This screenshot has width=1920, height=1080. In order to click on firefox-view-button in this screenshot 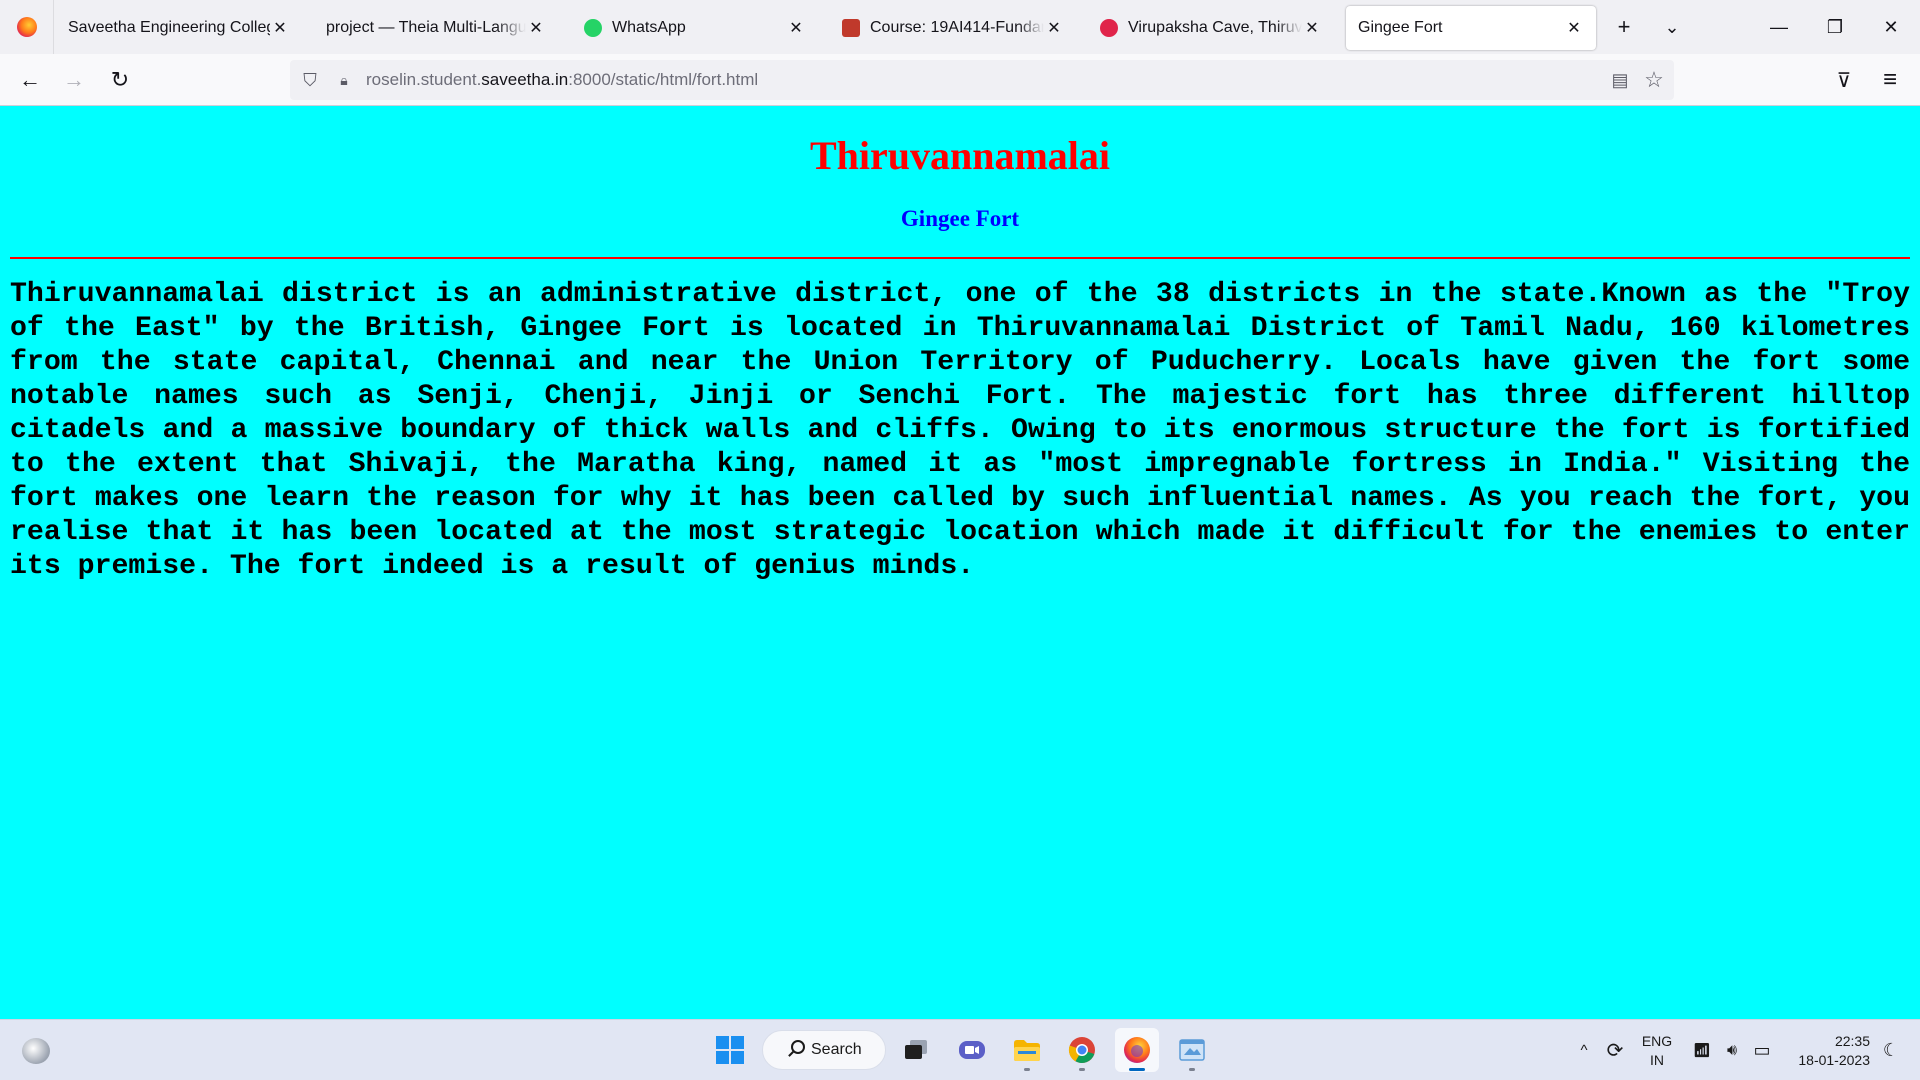, I will do `click(27, 27)`.